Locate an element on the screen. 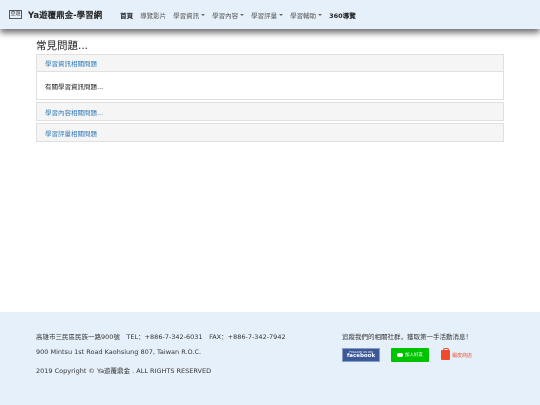 This screenshot has height=405, width=540. nav-360-tour: 360導覽 is located at coordinates (342, 15).